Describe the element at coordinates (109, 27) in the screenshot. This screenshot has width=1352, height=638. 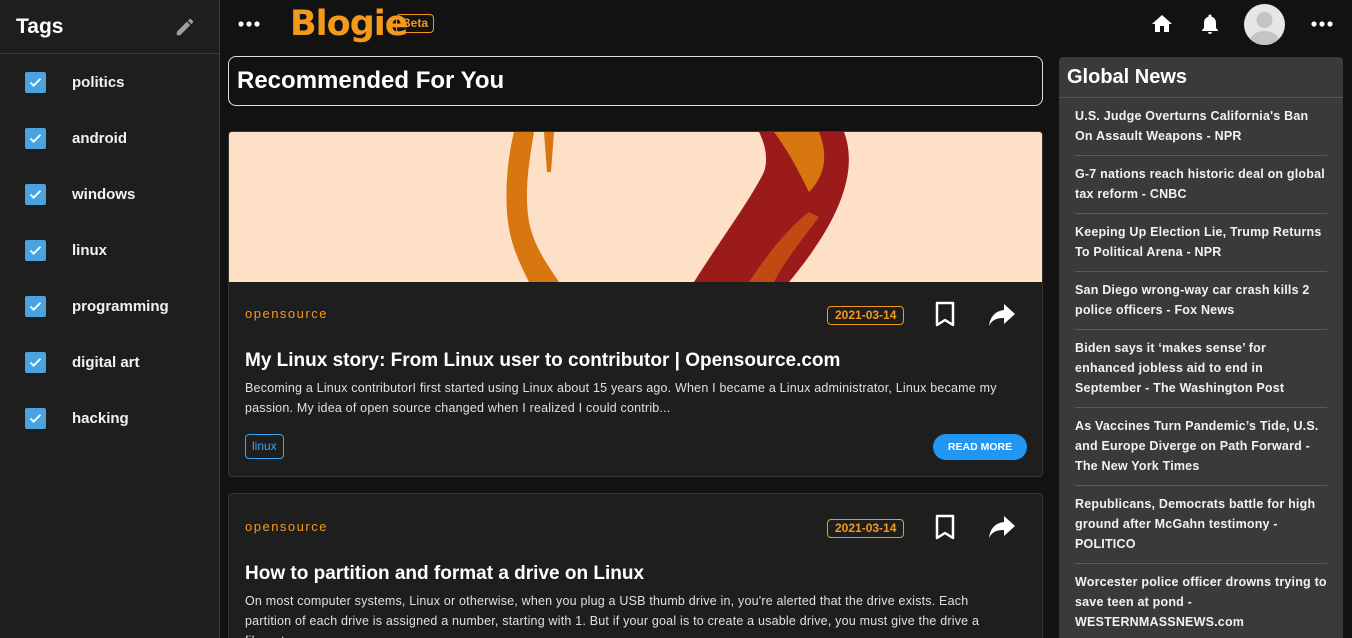
I see `sidebar-header: Tags` at that location.